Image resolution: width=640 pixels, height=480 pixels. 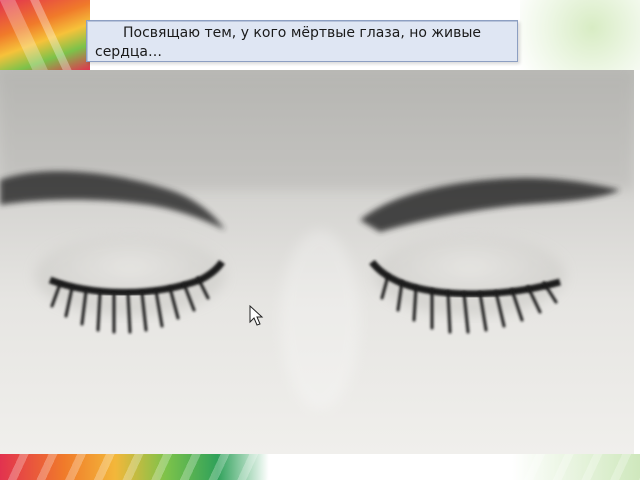 What do you see at coordinates (320, 467) in the screenshot?
I see `decorative-strip-bottom` at bounding box center [320, 467].